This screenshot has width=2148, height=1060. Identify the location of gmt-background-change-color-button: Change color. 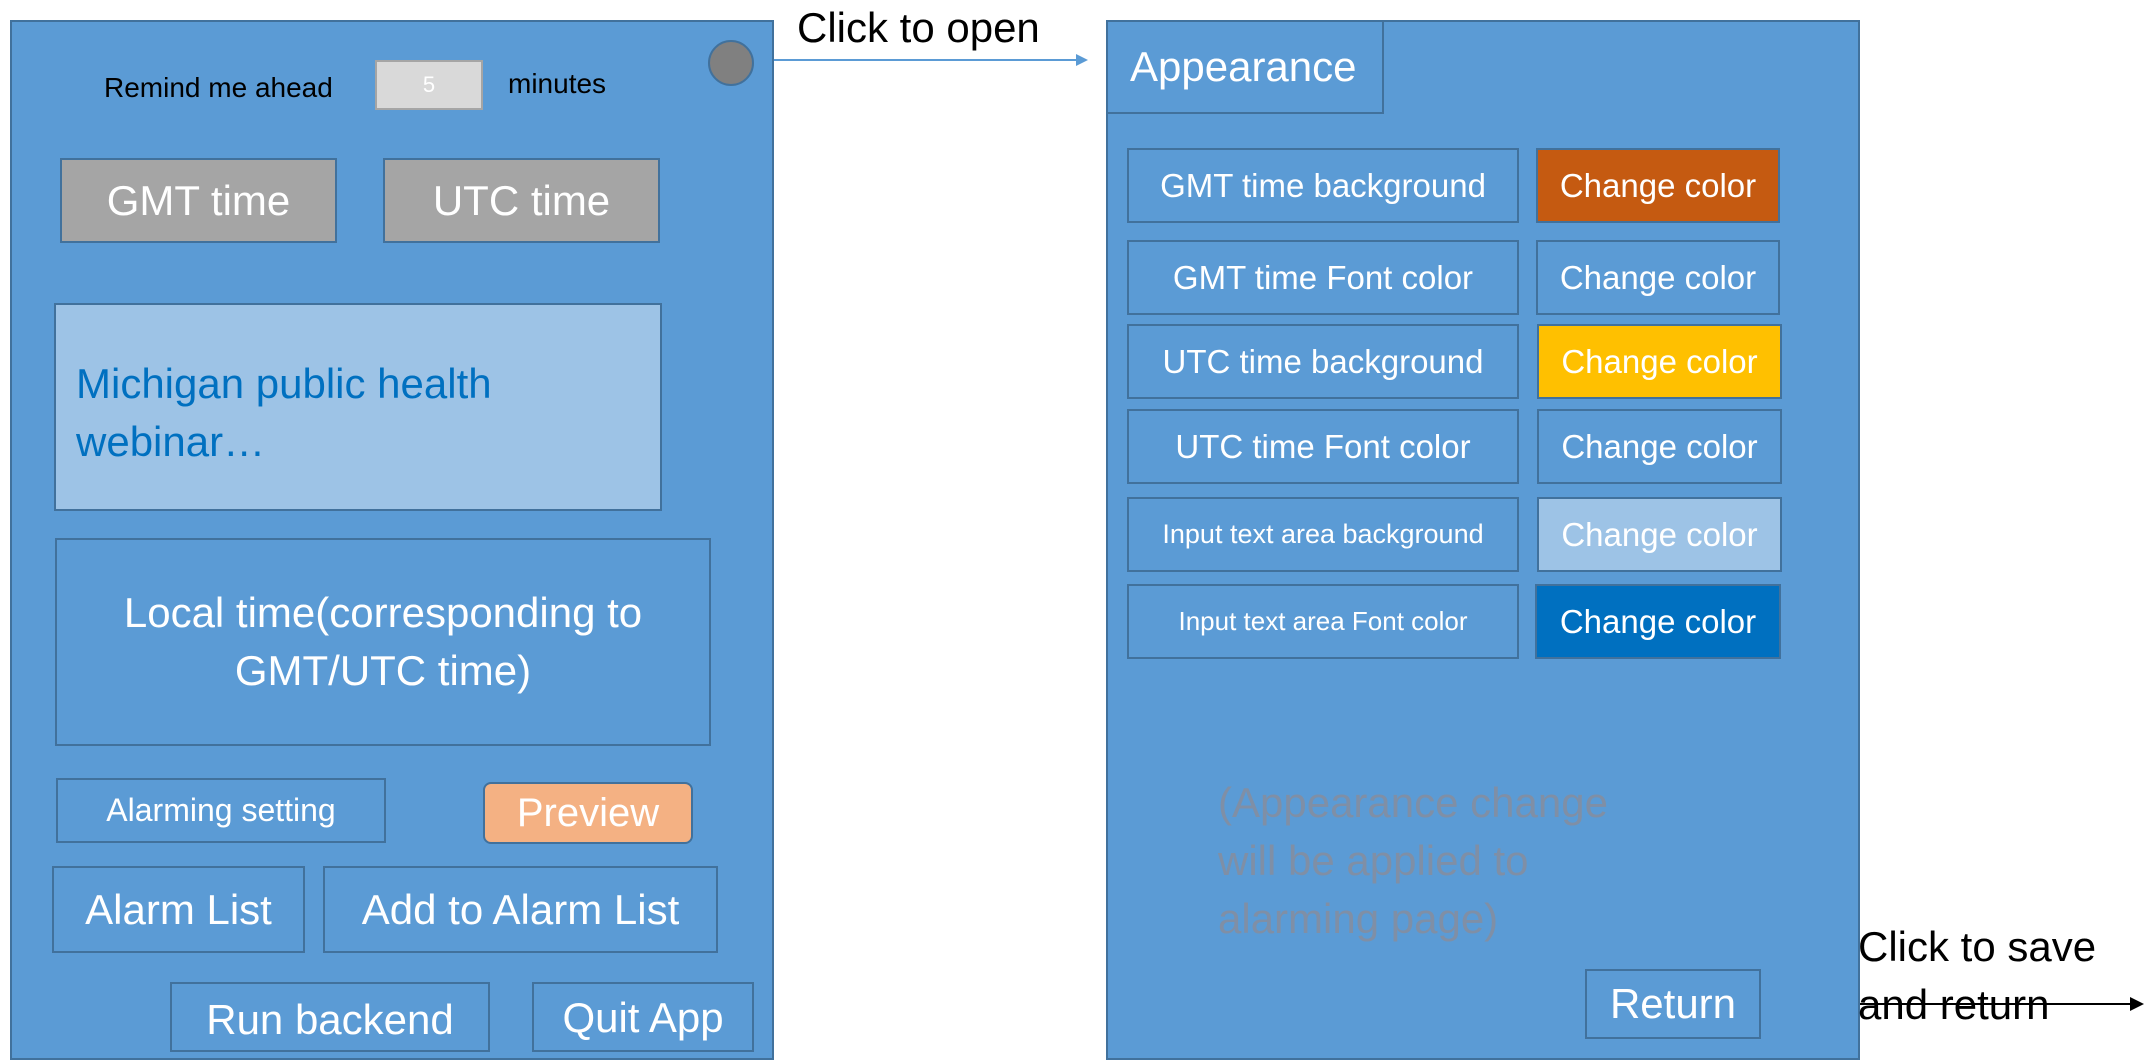
(1658, 185).